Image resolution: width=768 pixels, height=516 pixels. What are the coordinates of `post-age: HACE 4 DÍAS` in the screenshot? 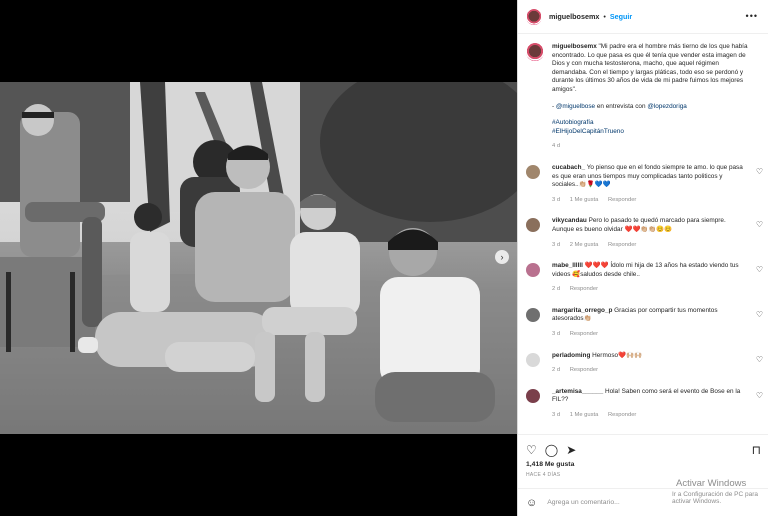 It's located at (543, 475).